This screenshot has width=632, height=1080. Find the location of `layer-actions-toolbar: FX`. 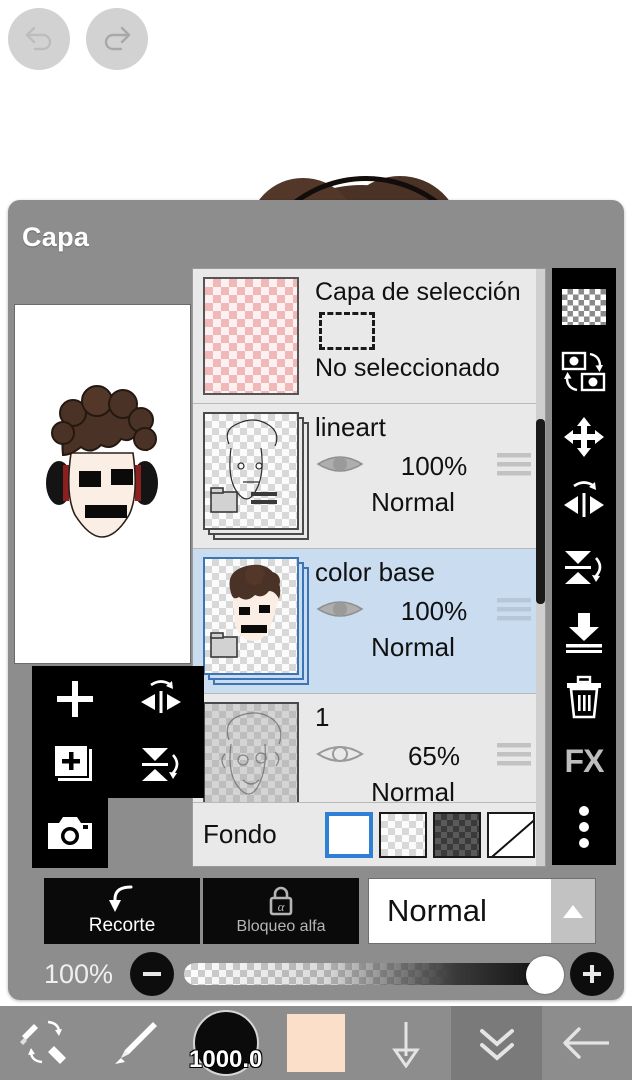

layer-actions-toolbar: FX is located at coordinates (584, 566).